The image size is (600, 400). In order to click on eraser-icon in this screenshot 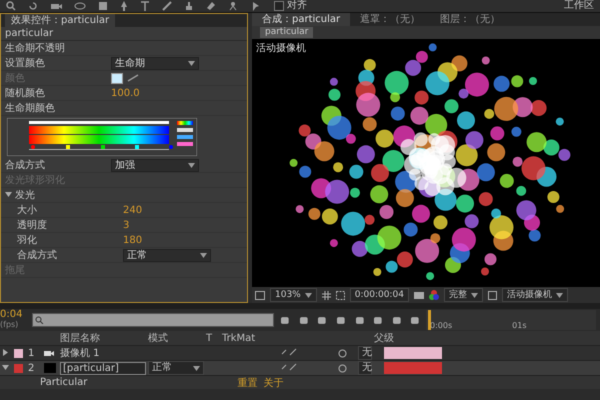, I will do `click(211, 6)`.